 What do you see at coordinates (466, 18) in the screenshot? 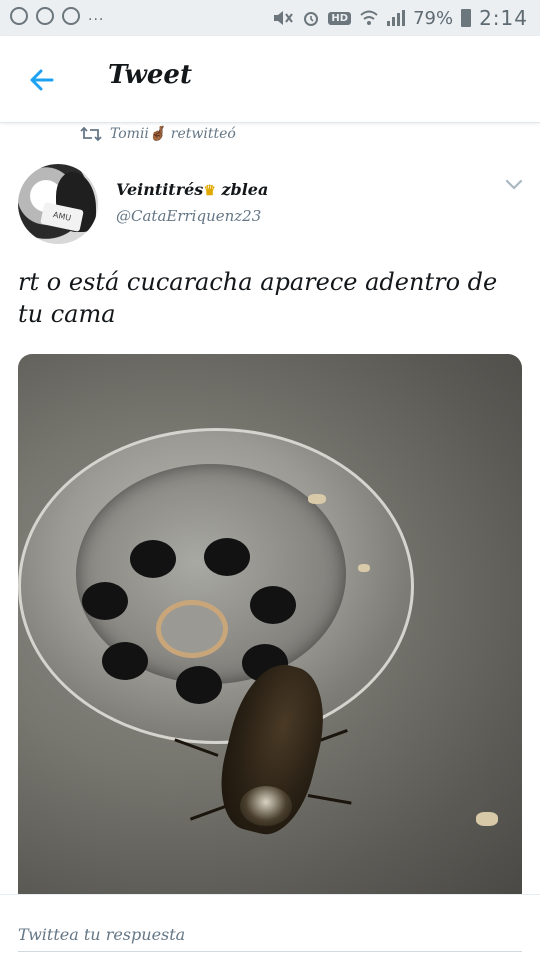
I see `battery-icon` at bounding box center [466, 18].